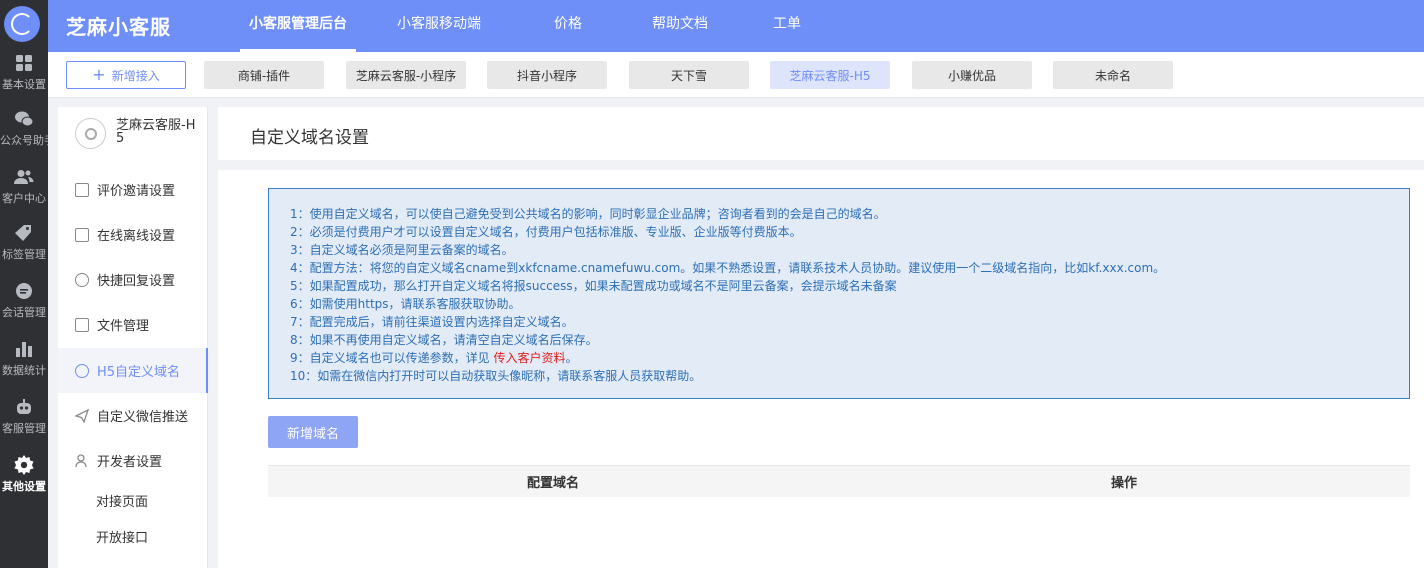 The height and width of the screenshot is (568, 1424). What do you see at coordinates (24, 407) in the screenshot?
I see `robot-icon` at bounding box center [24, 407].